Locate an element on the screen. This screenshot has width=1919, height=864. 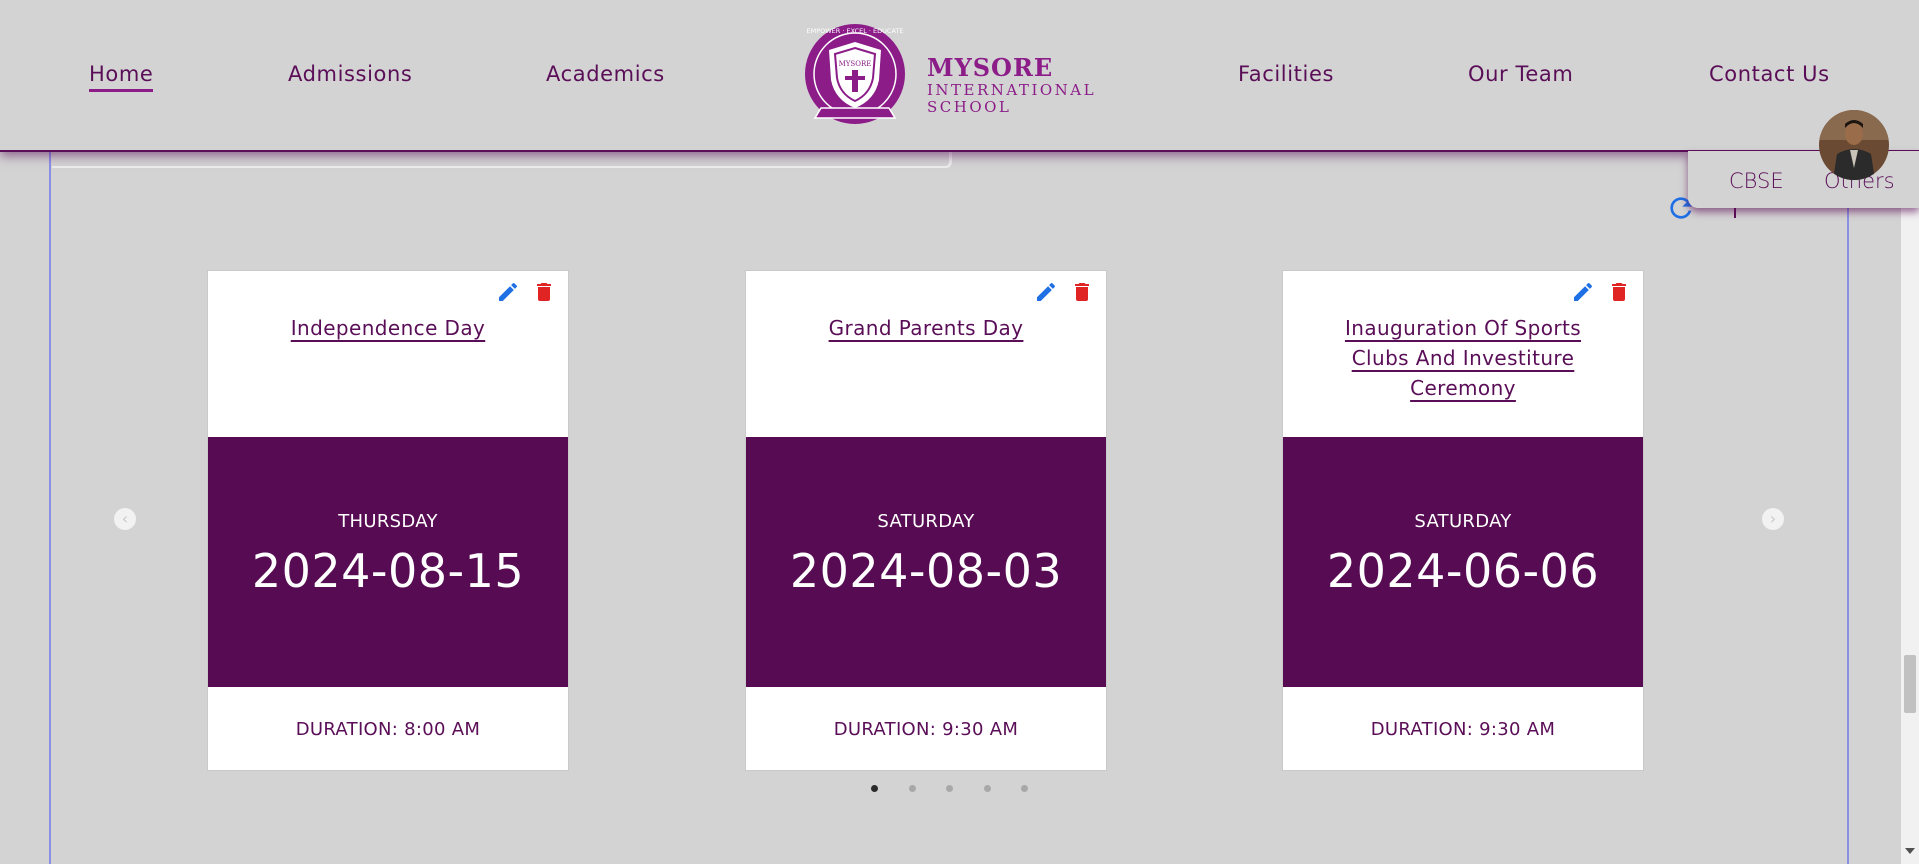
event-date: 2024-06-06 is located at coordinates (1463, 571).